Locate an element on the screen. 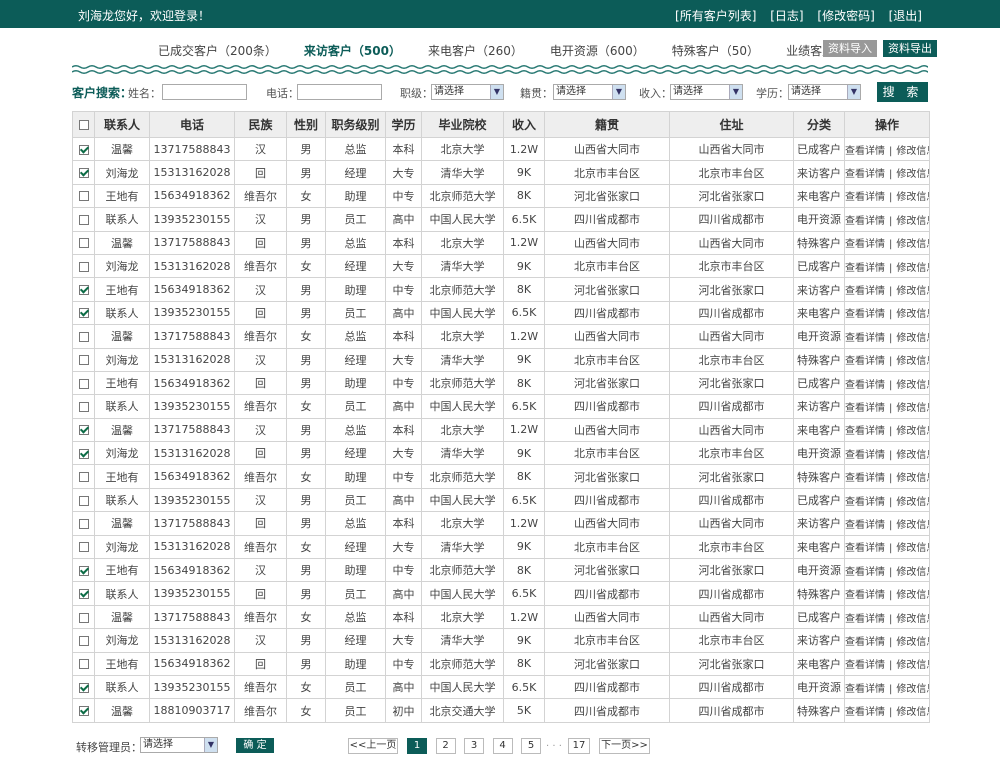  confirm-button: 确 定 is located at coordinates (255, 745).